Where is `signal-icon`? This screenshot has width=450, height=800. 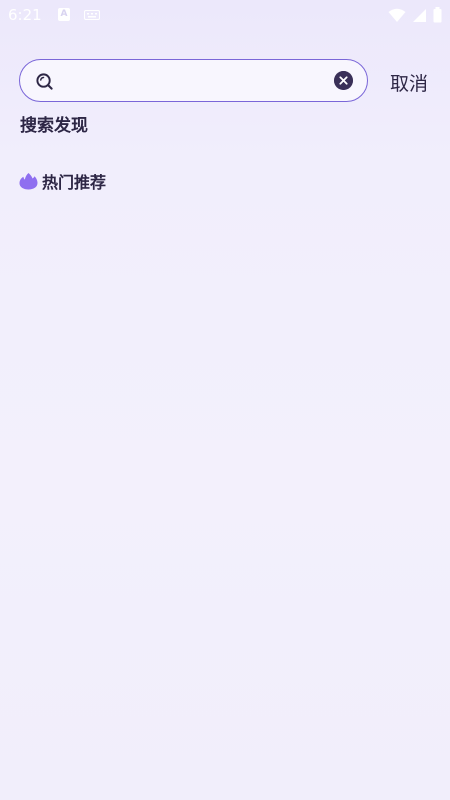 signal-icon is located at coordinates (419, 15).